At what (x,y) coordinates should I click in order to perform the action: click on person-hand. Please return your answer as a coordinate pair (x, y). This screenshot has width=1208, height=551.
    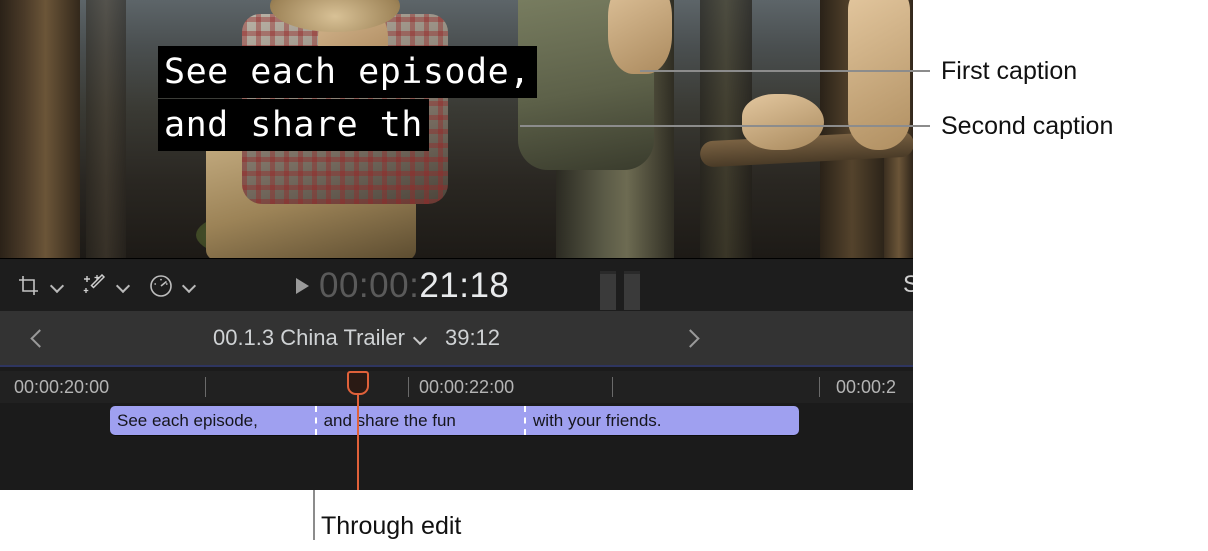
    Looking at the image, I should click on (783, 122).